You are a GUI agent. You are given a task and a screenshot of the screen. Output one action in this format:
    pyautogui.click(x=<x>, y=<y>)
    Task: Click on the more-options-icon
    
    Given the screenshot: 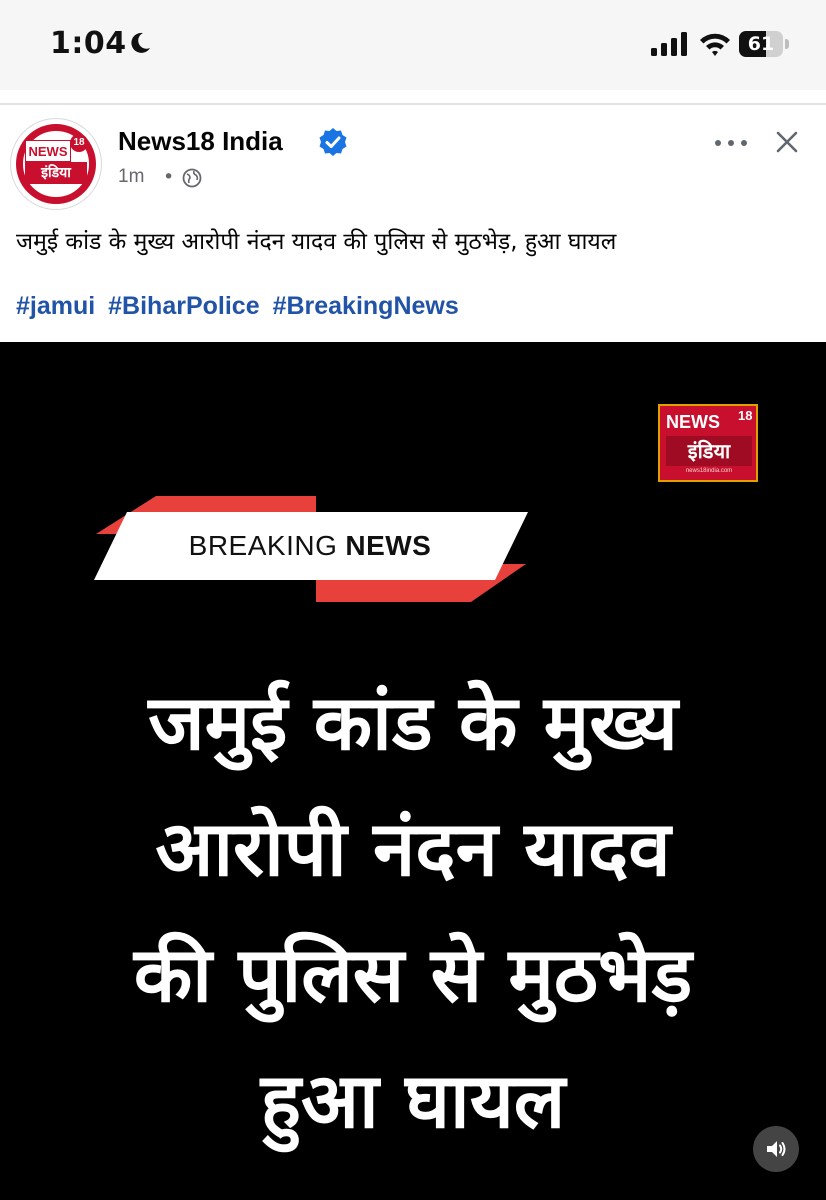 What is the action you would take?
    pyautogui.click(x=731, y=143)
    